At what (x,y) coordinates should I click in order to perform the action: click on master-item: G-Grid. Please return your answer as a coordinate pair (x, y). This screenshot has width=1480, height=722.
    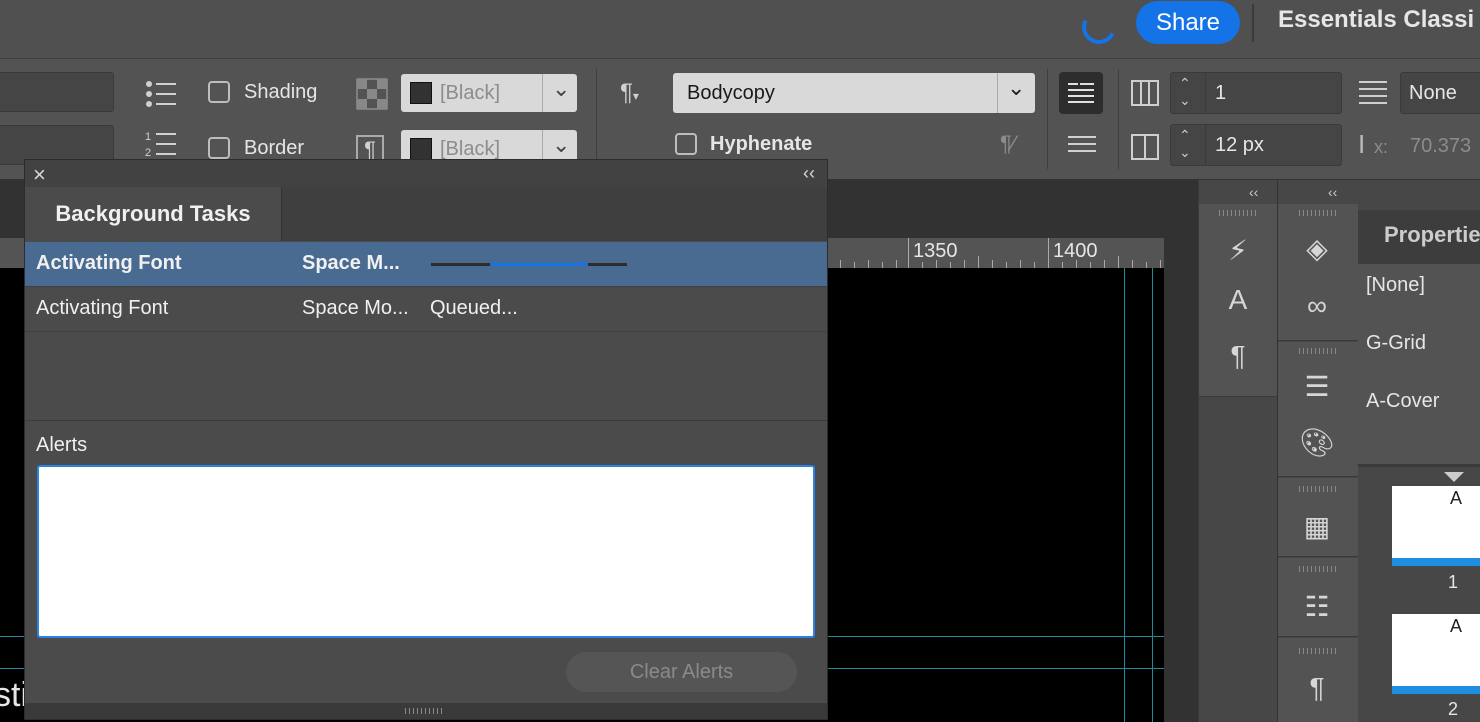
    Looking at the image, I should click on (1396, 343).